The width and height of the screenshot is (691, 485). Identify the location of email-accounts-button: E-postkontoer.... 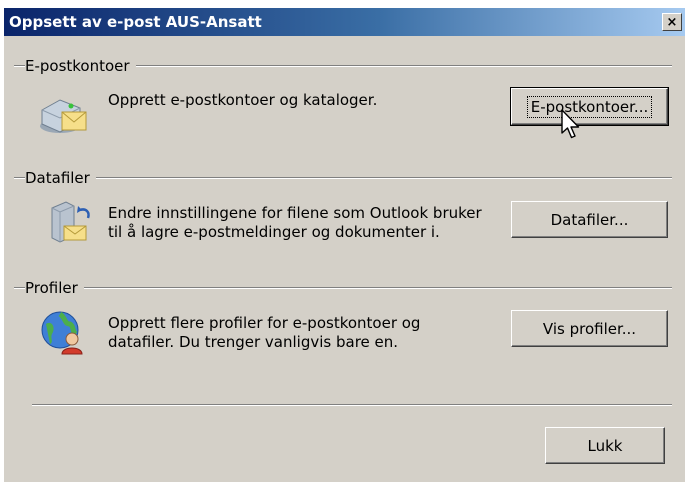
(589, 106).